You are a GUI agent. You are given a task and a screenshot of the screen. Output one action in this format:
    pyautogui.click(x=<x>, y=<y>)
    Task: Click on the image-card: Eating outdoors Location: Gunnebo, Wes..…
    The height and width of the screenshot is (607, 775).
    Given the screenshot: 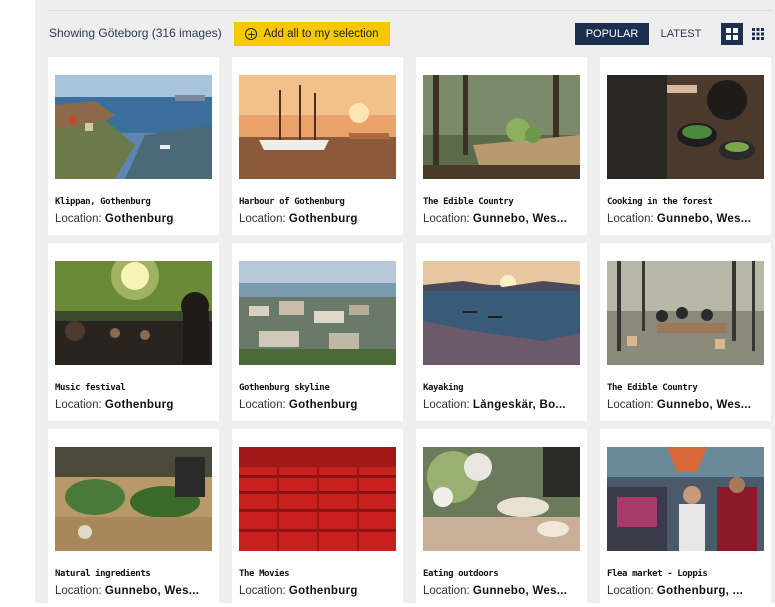 What is the action you would take?
    pyautogui.click(x=501, y=518)
    